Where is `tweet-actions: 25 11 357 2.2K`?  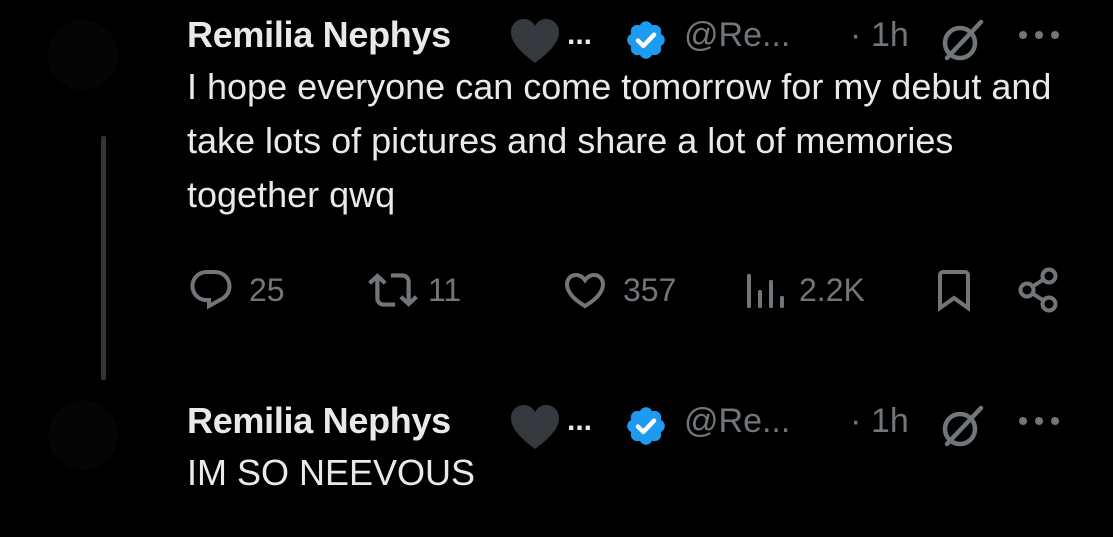 tweet-actions: 25 11 357 2.2K is located at coordinates (637, 290).